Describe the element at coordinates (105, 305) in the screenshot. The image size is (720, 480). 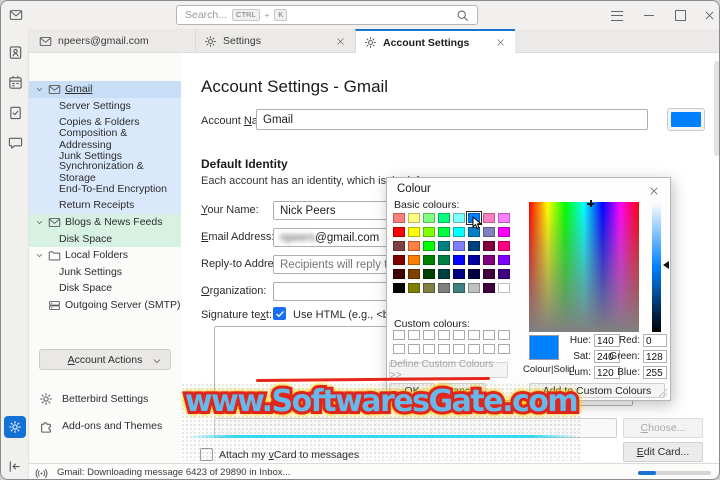
I see `sidebar-item: Outgoing Server (SMTP)` at that location.